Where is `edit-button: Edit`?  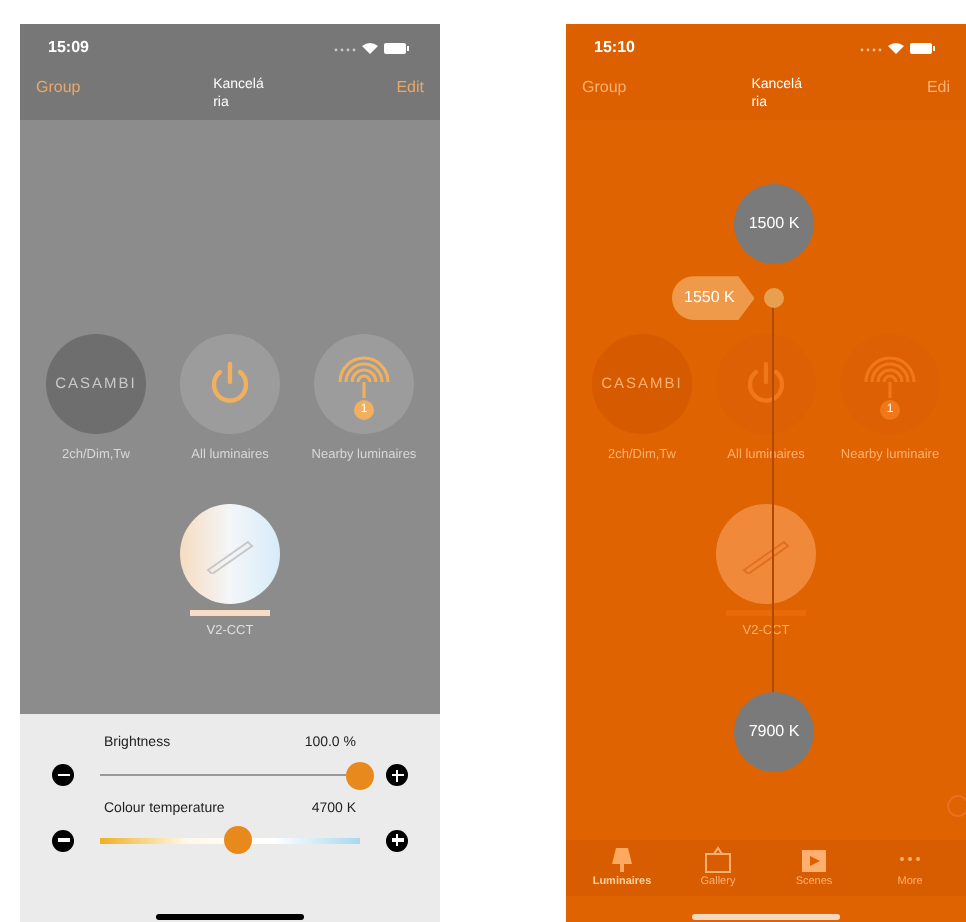
edit-button: Edit is located at coordinates (410, 88).